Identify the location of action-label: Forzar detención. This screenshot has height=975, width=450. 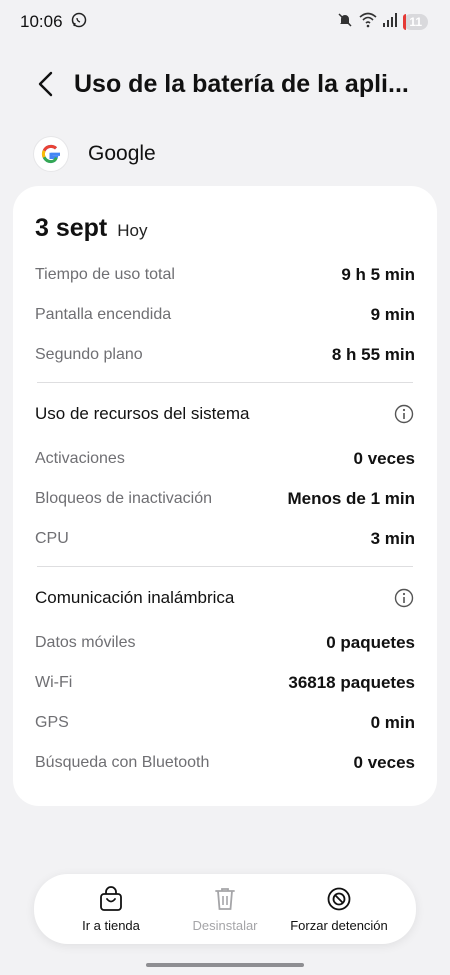
(339, 925).